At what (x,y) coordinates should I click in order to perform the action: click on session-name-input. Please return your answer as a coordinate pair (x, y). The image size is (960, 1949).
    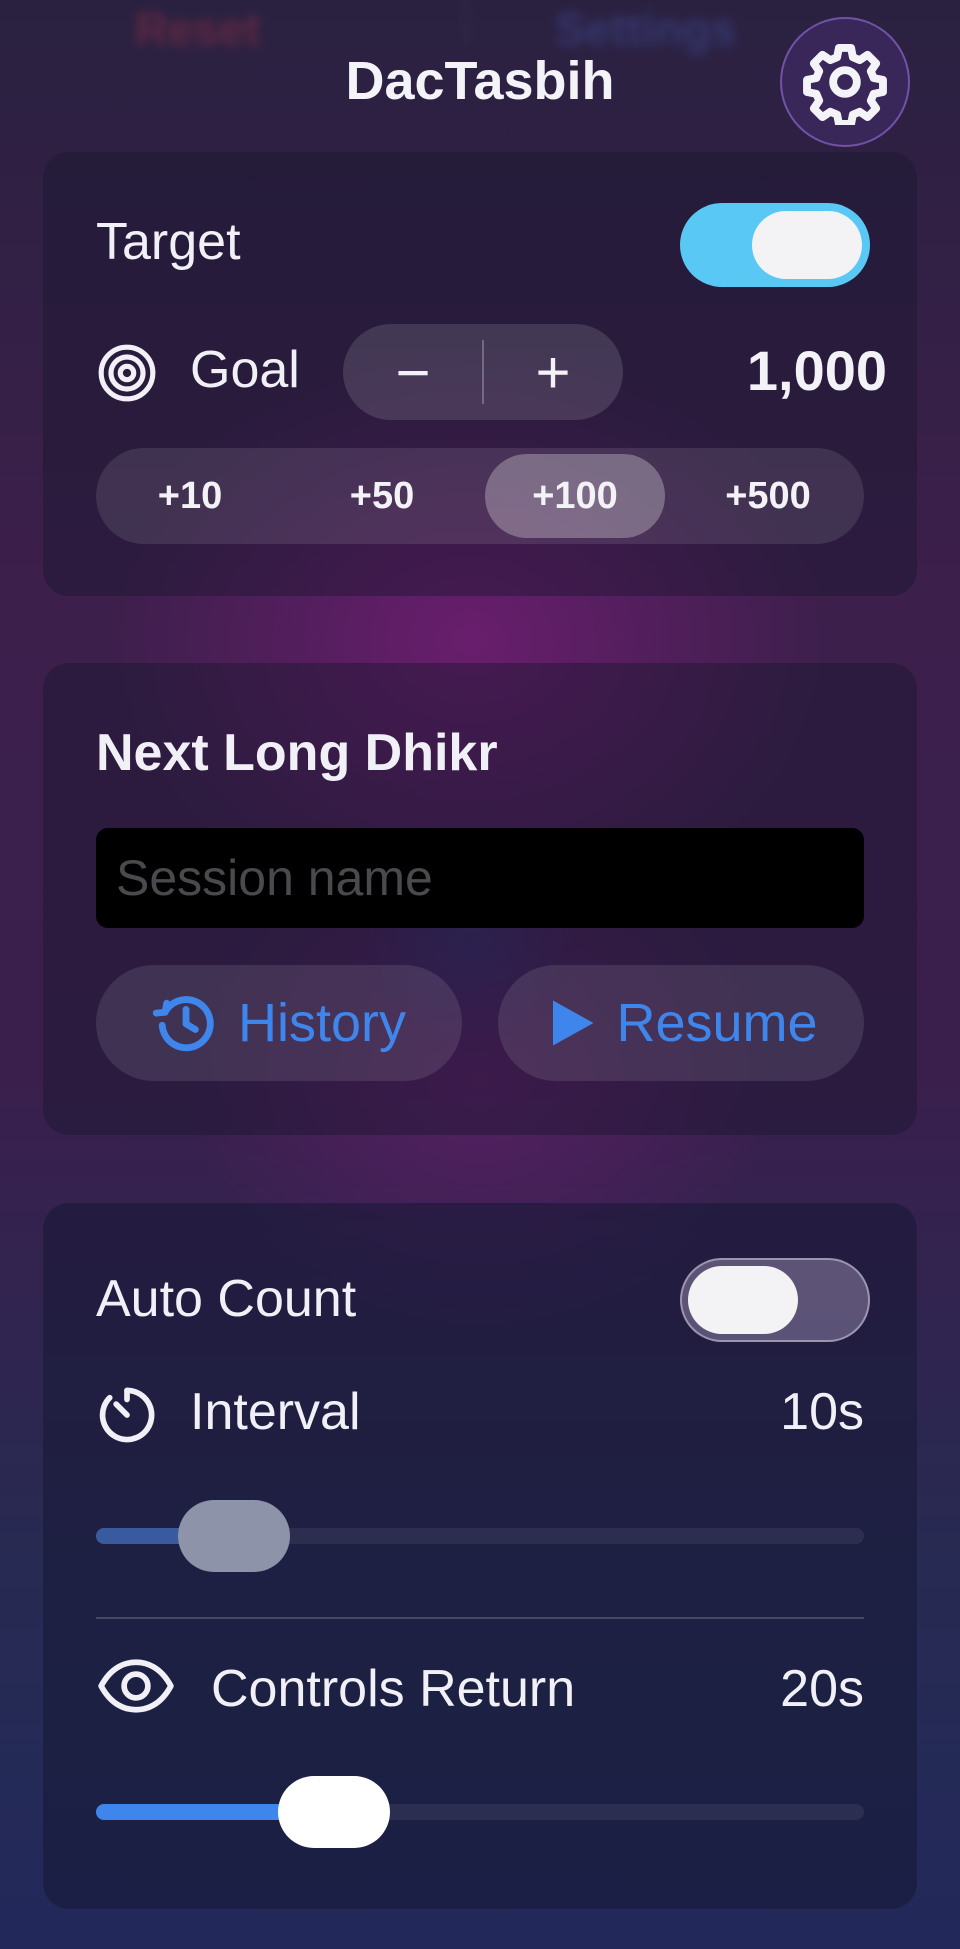
    Looking at the image, I should click on (480, 878).